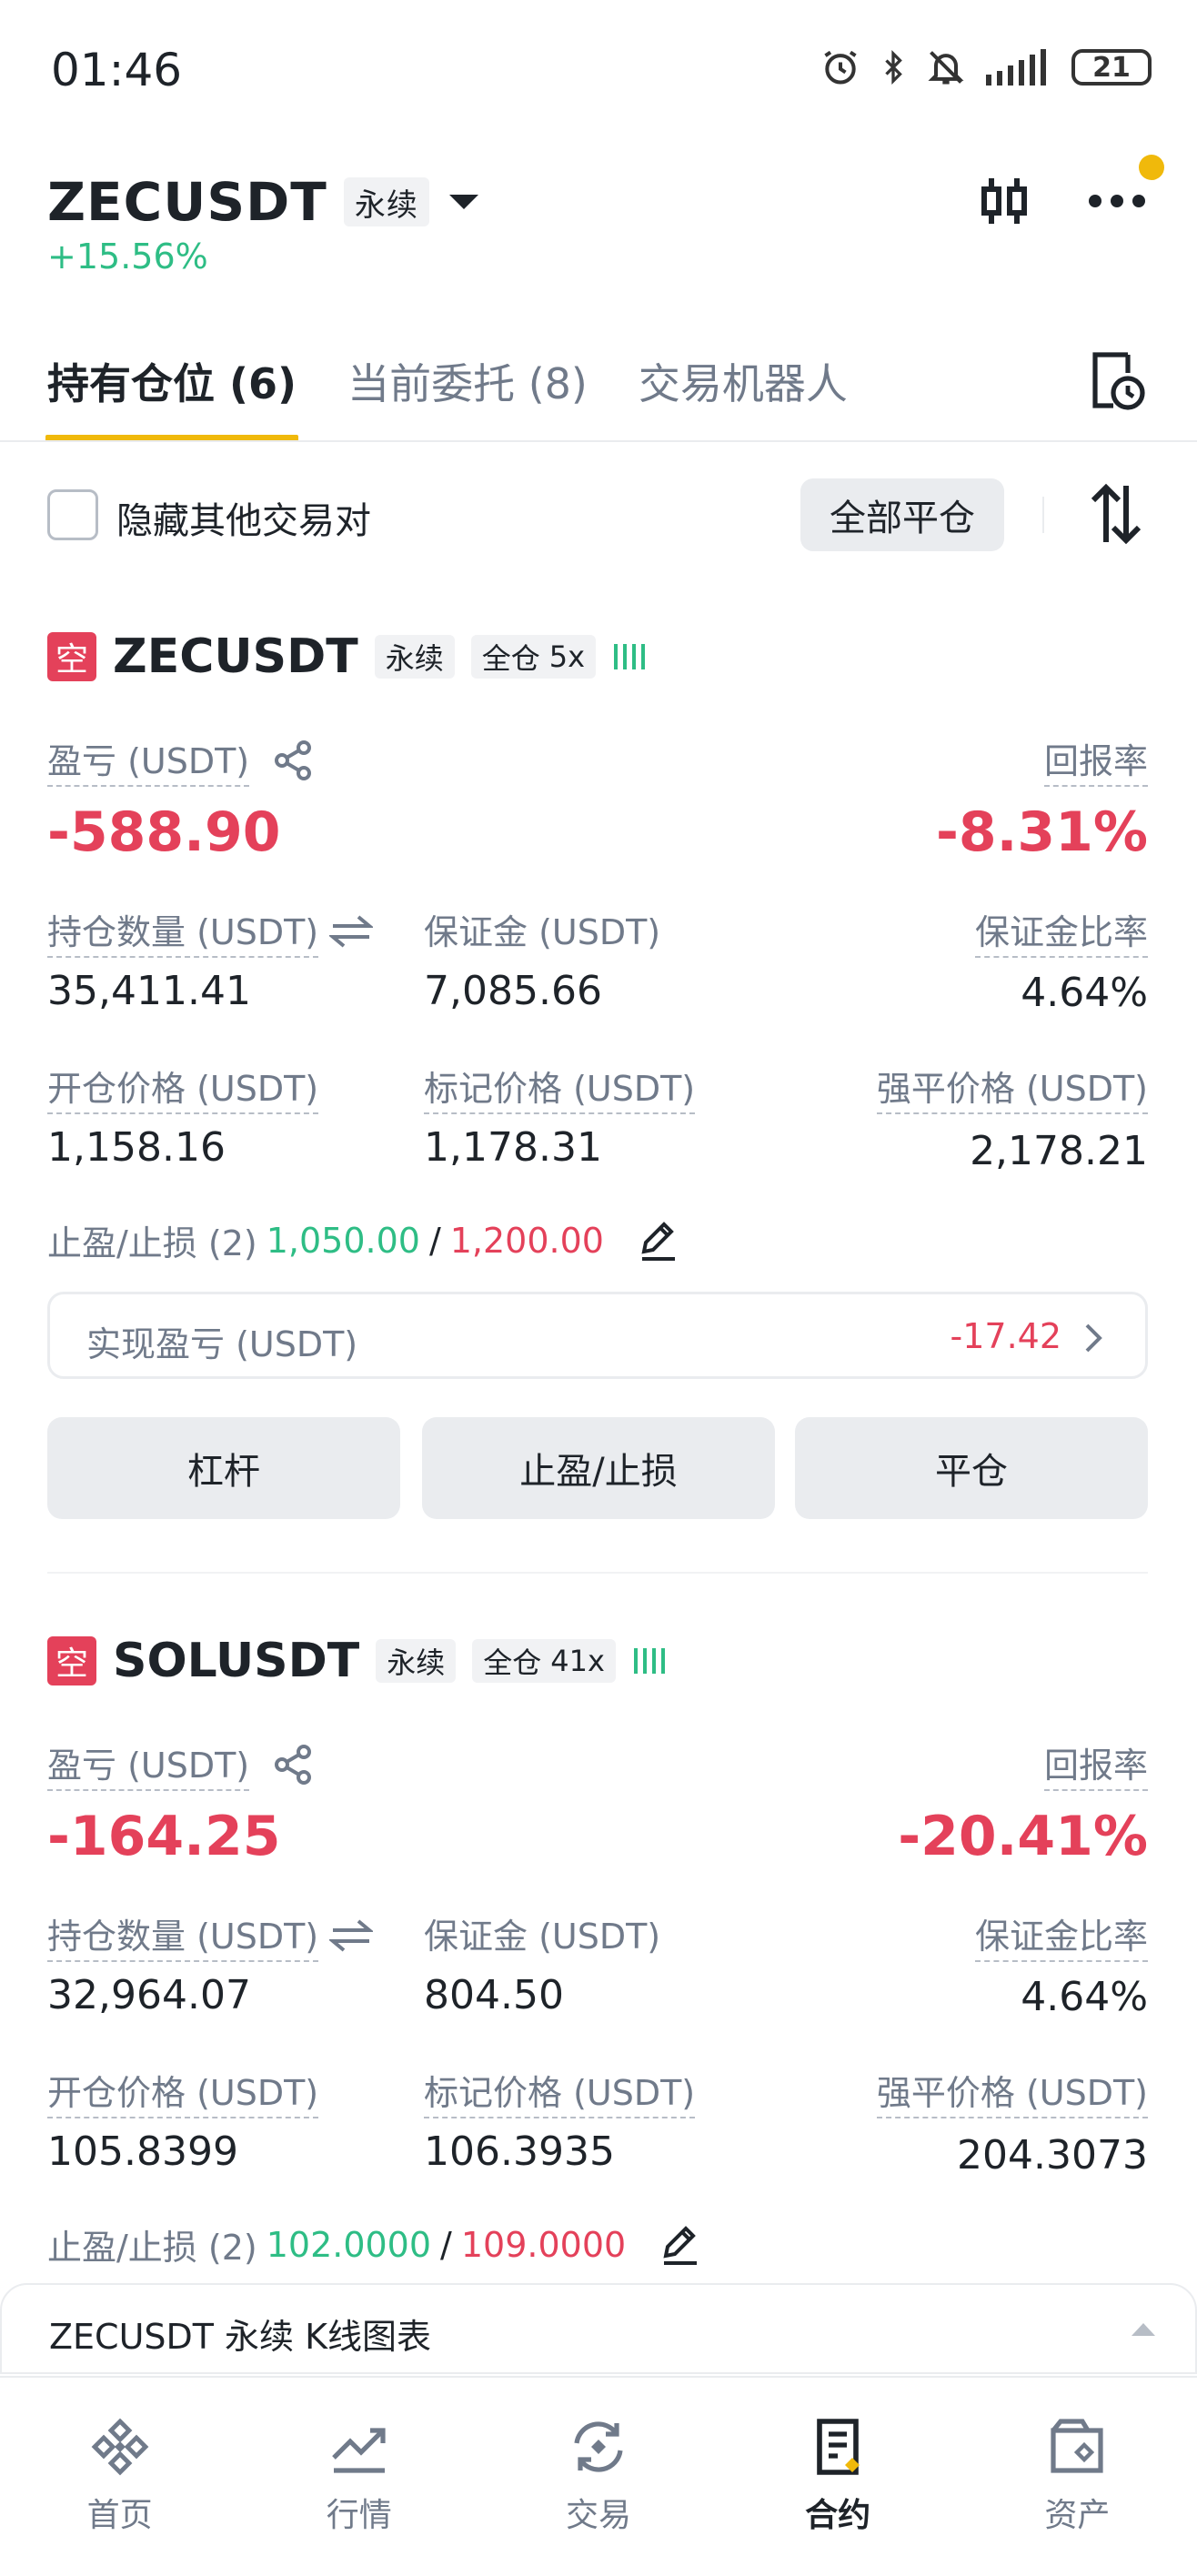  I want to click on position-symbol: ZECUSDT, so click(235, 656).